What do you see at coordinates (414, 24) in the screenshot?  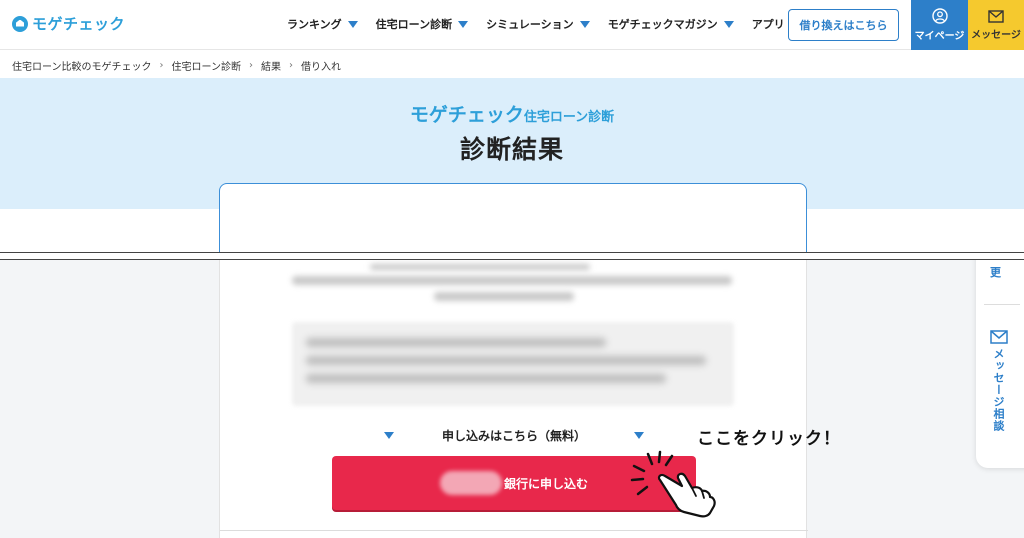 I see `nav-item-label: 住宅ローン診断` at bounding box center [414, 24].